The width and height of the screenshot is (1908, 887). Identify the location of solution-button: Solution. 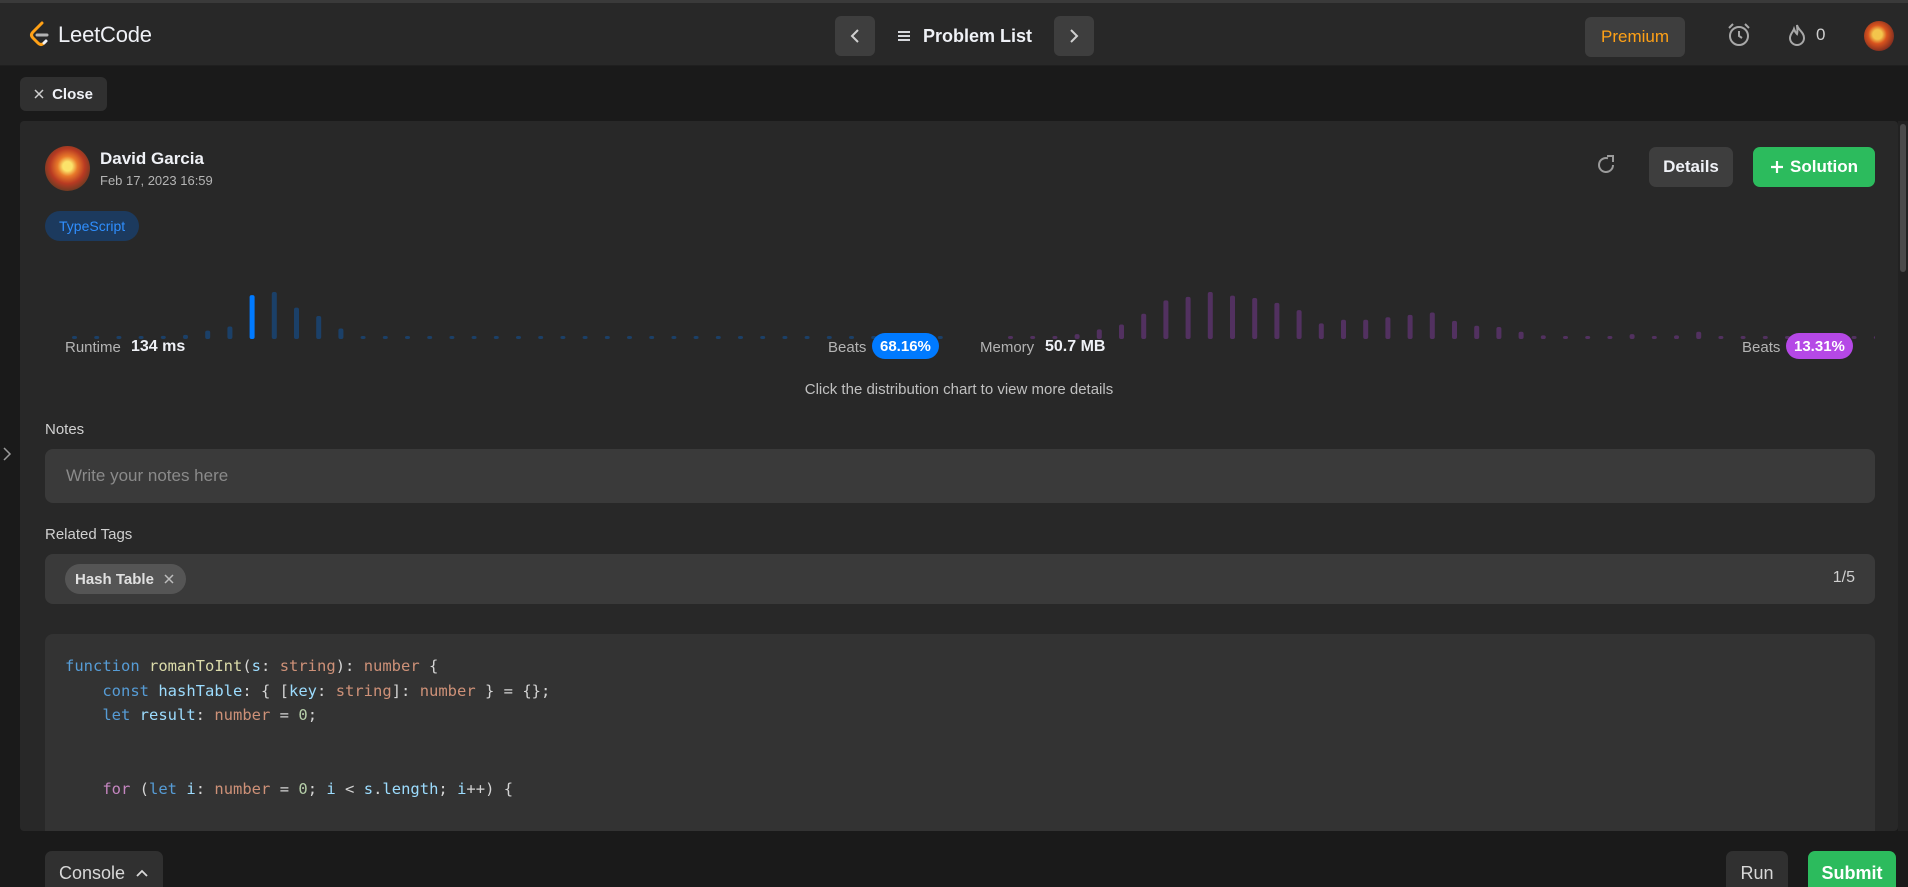
(1814, 167).